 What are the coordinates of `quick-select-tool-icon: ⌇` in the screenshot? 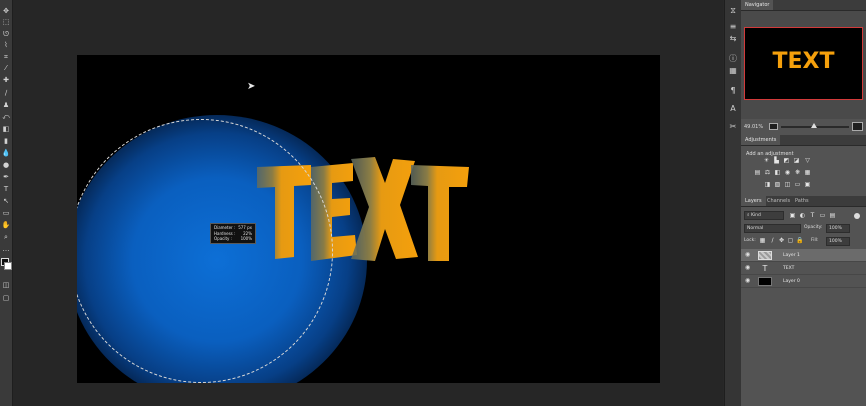 It's located at (6, 45).